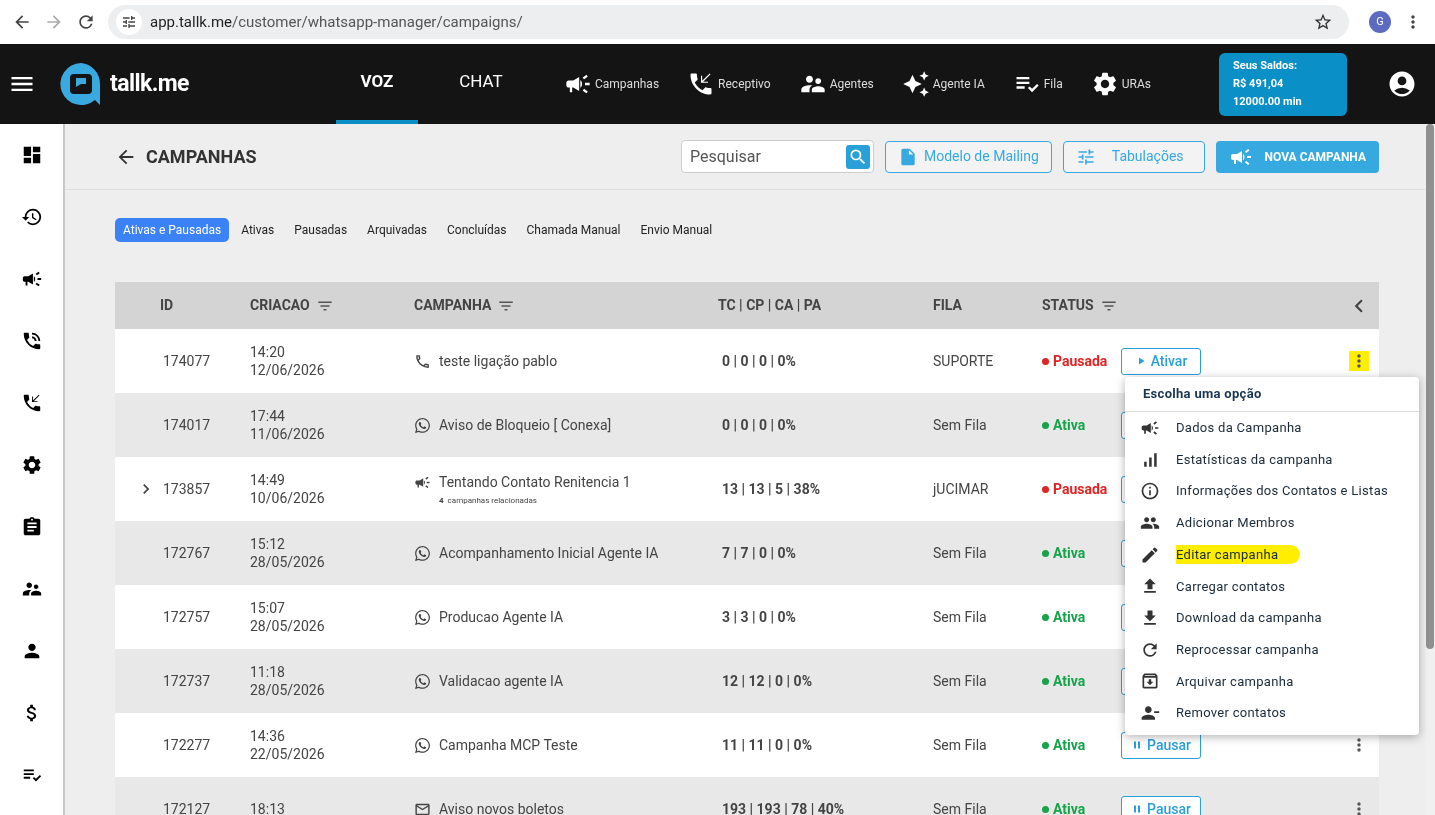  I want to click on stats-cell-text: 13 | 13 | 5 | 38%, so click(771, 489).